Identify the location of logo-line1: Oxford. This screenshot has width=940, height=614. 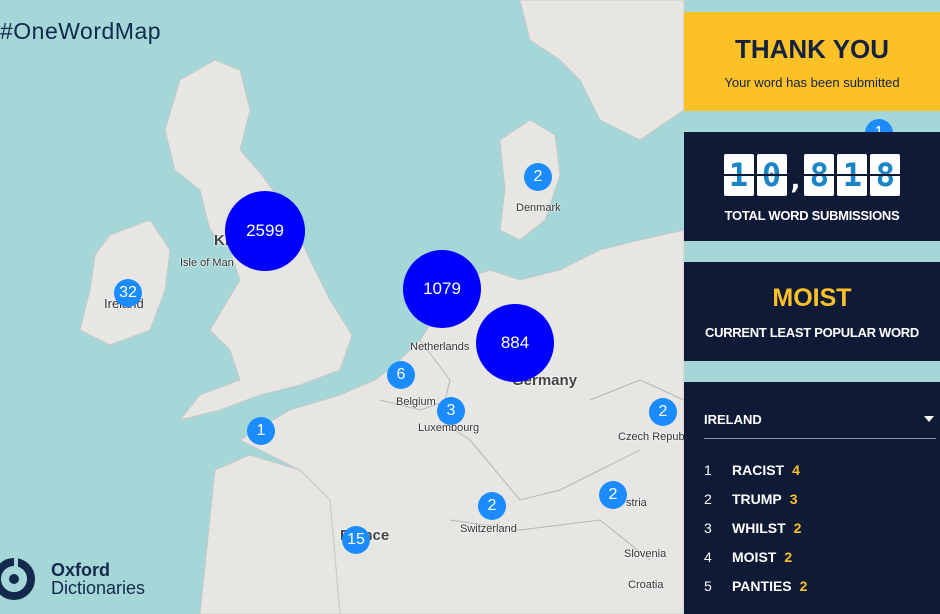
(81, 570).